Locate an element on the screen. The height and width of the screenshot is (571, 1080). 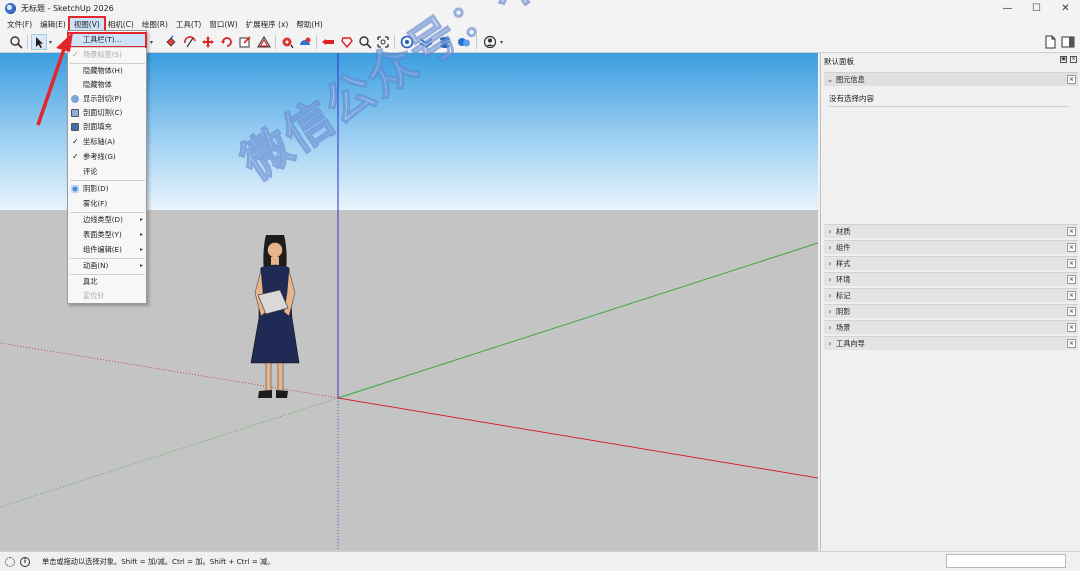
tray-shadows: › 阴影 × is located at coordinates (951, 311).